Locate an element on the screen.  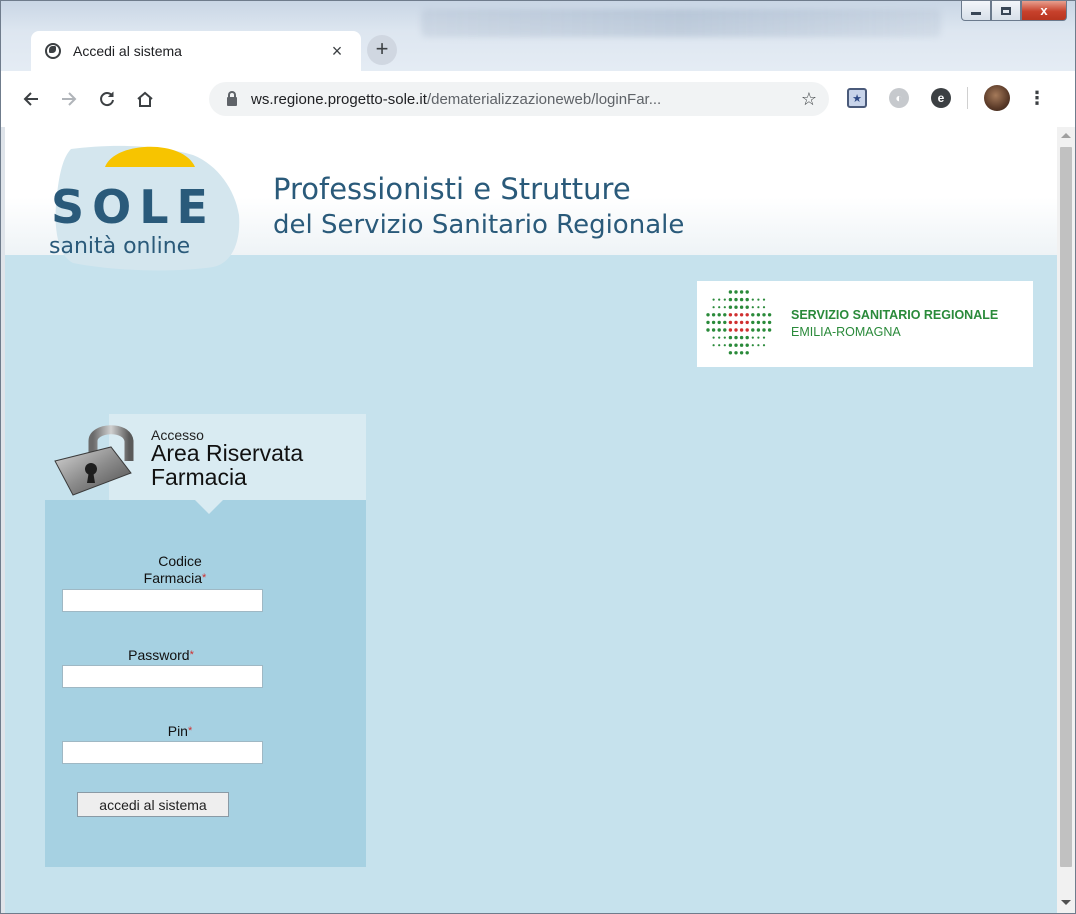
close-window-button: x is located at coordinates (1044, 11).